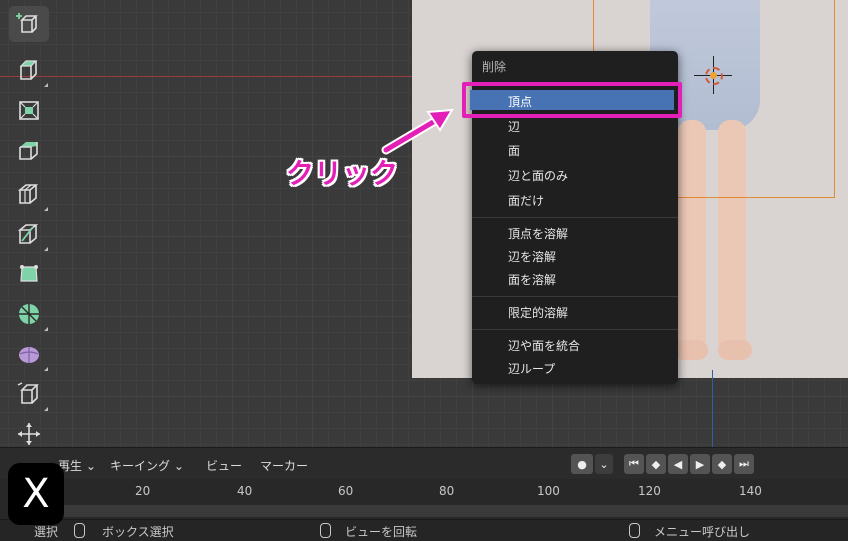  What do you see at coordinates (691, 350) in the screenshot?
I see `left-foot` at bounding box center [691, 350].